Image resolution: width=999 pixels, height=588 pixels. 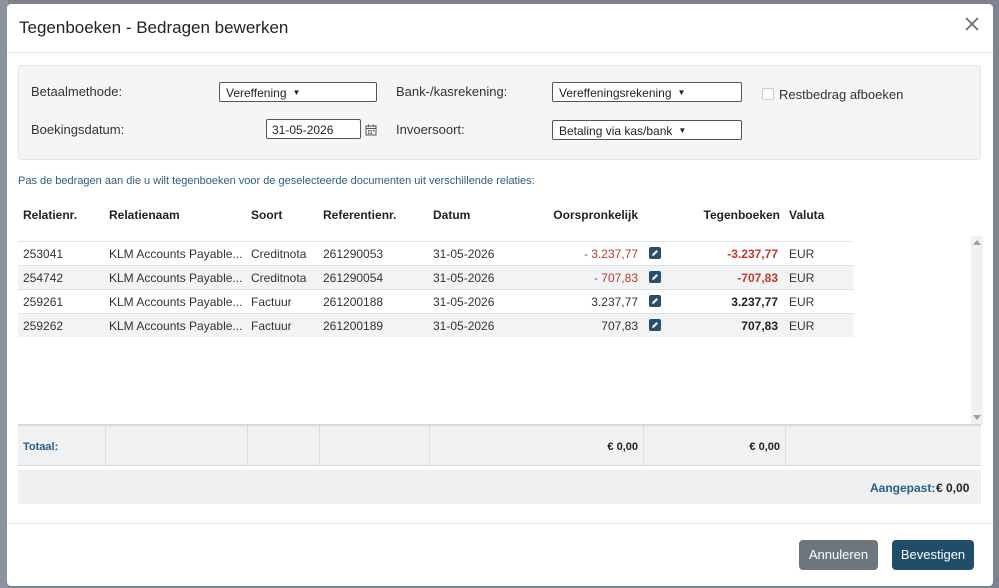 What do you see at coordinates (977, 417) in the screenshot?
I see `scroll-down-icon` at bounding box center [977, 417].